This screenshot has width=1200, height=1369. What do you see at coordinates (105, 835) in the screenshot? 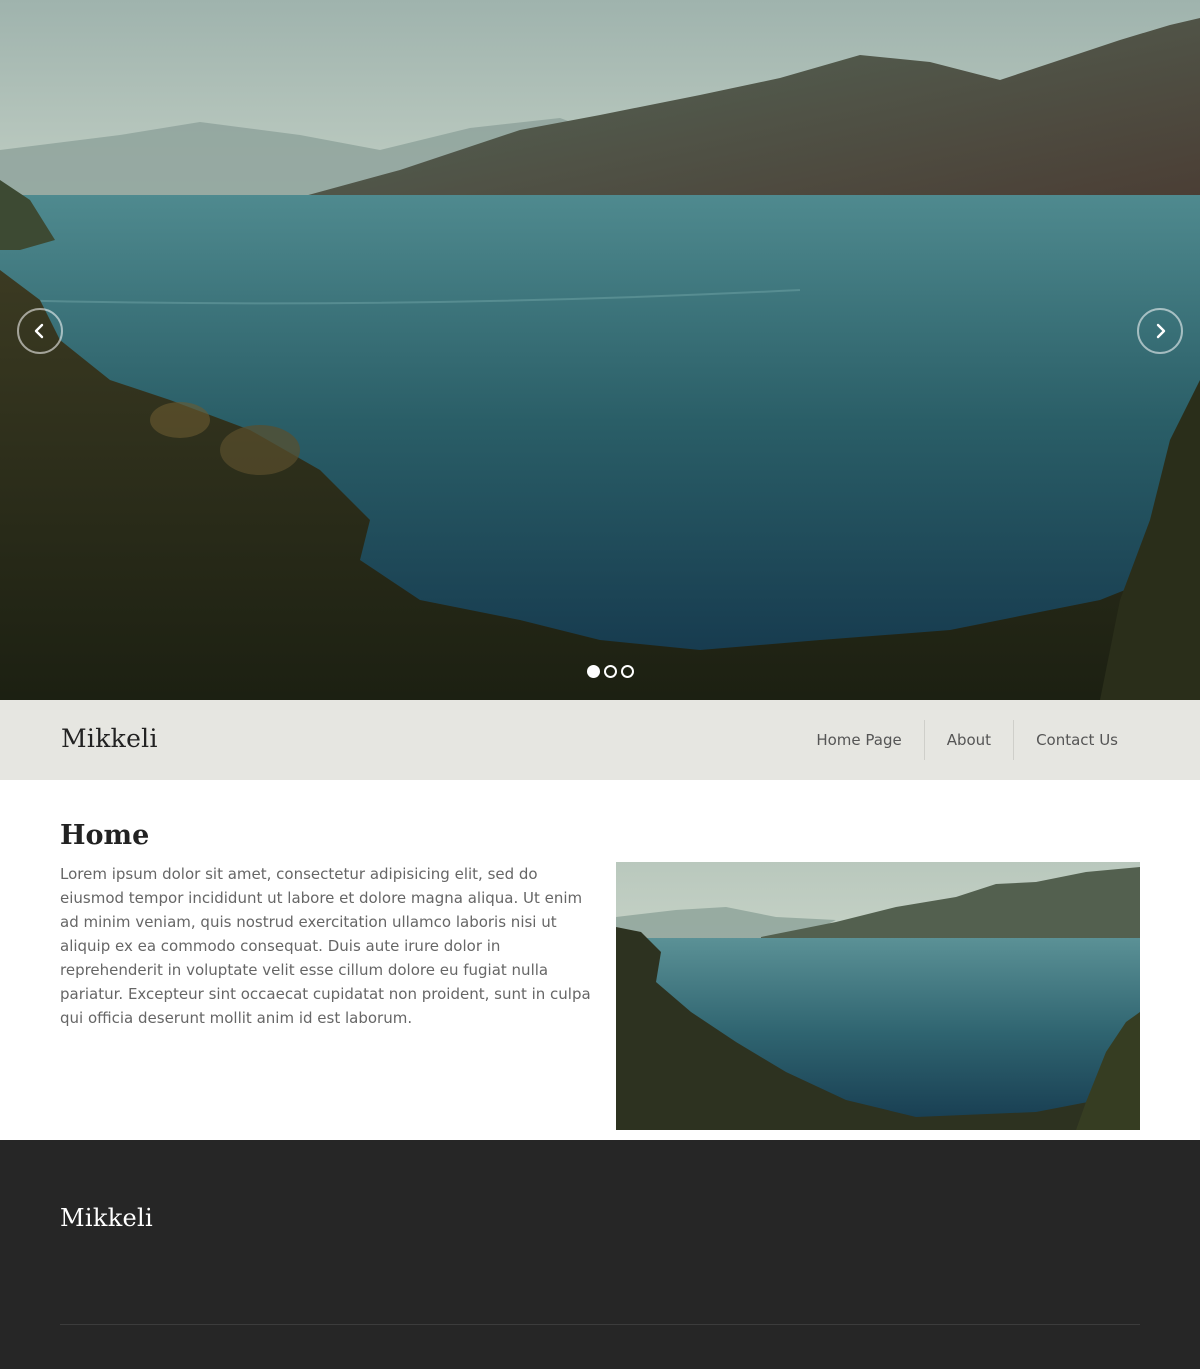
I see `page-title: Home` at bounding box center [105, 835].